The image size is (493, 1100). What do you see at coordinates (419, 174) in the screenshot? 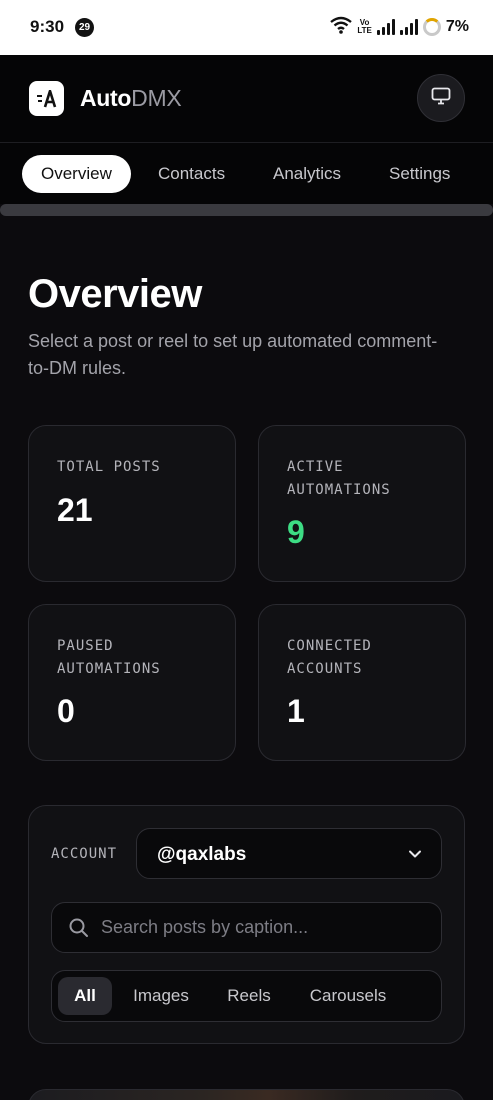
I see `tab-settings: Settings` at bounding box center [419, 174].